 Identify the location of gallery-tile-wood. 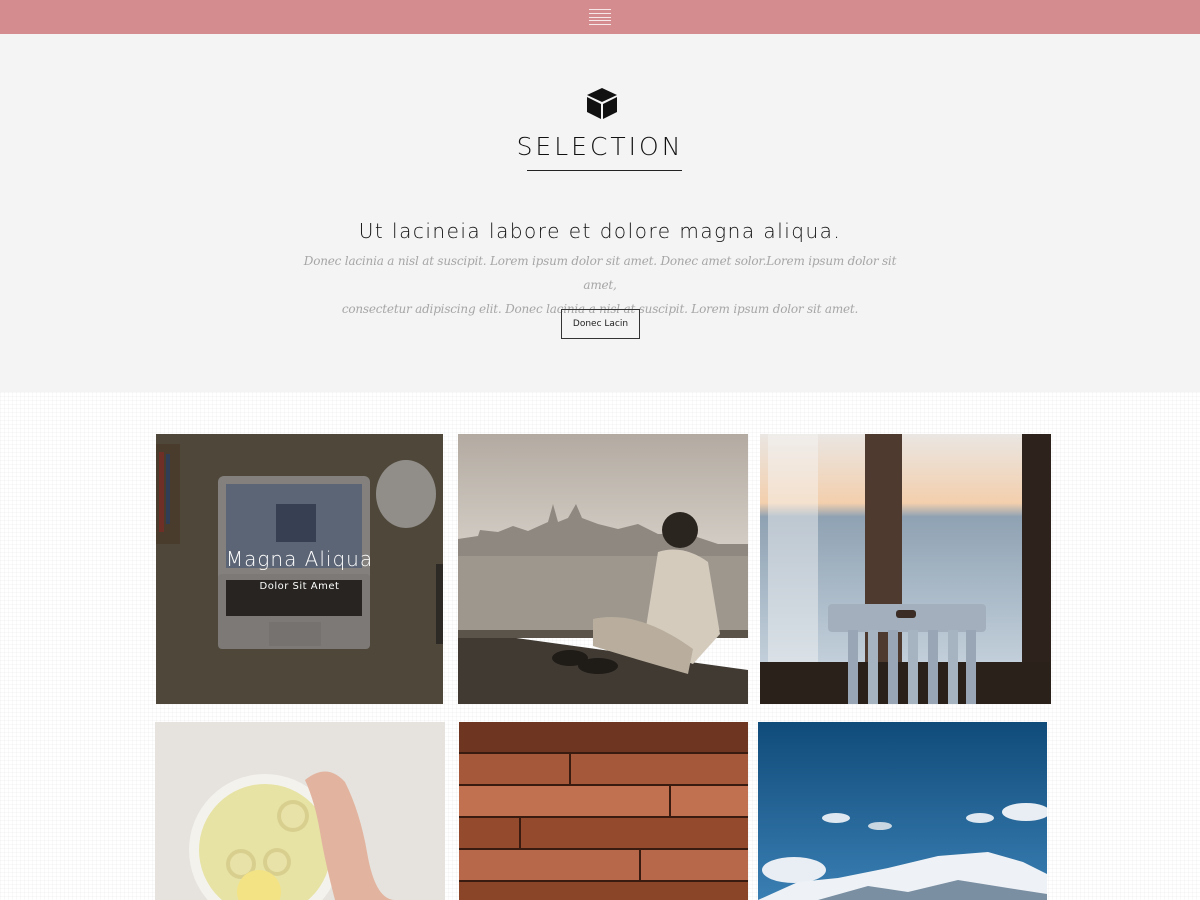
(603, 811).